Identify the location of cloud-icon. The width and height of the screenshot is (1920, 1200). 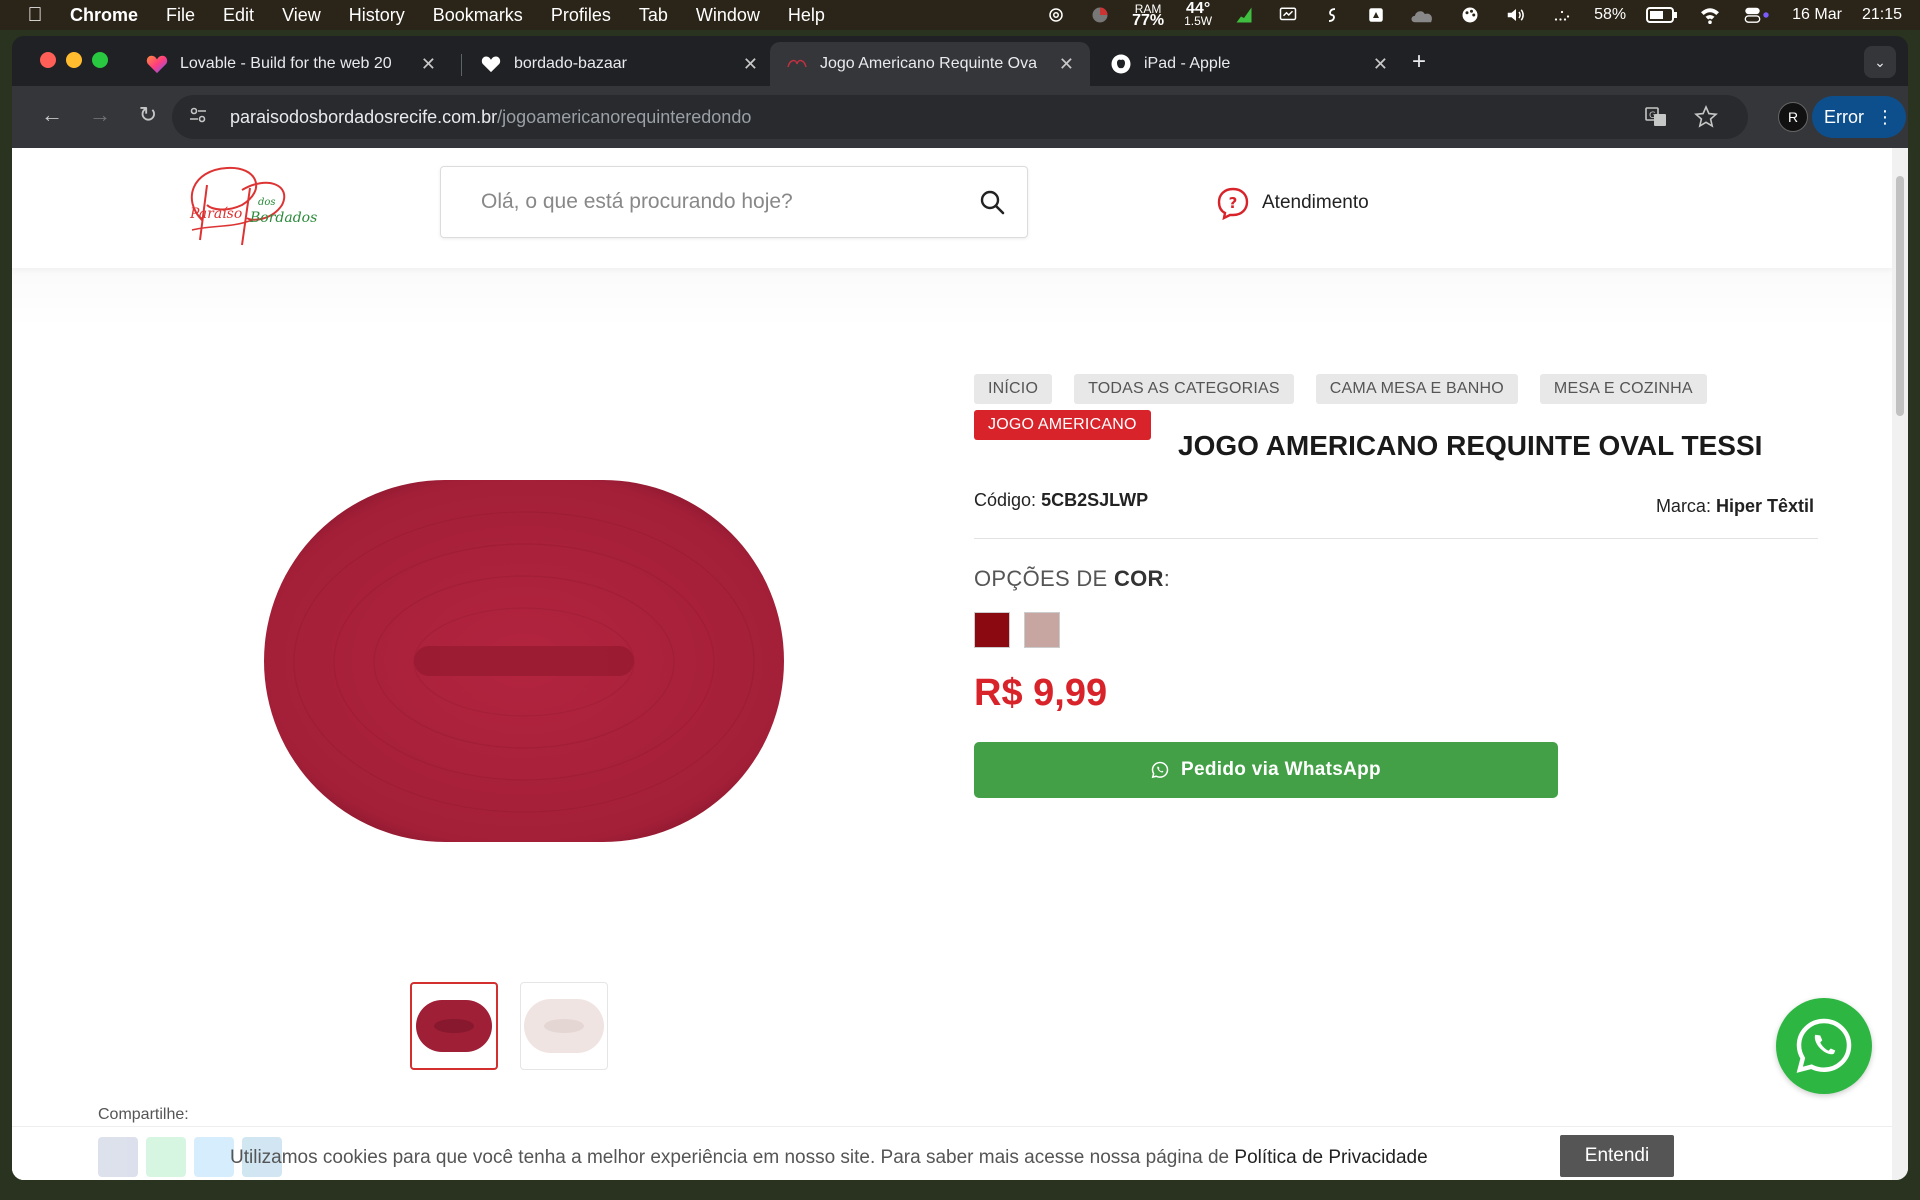
(1423, 15).